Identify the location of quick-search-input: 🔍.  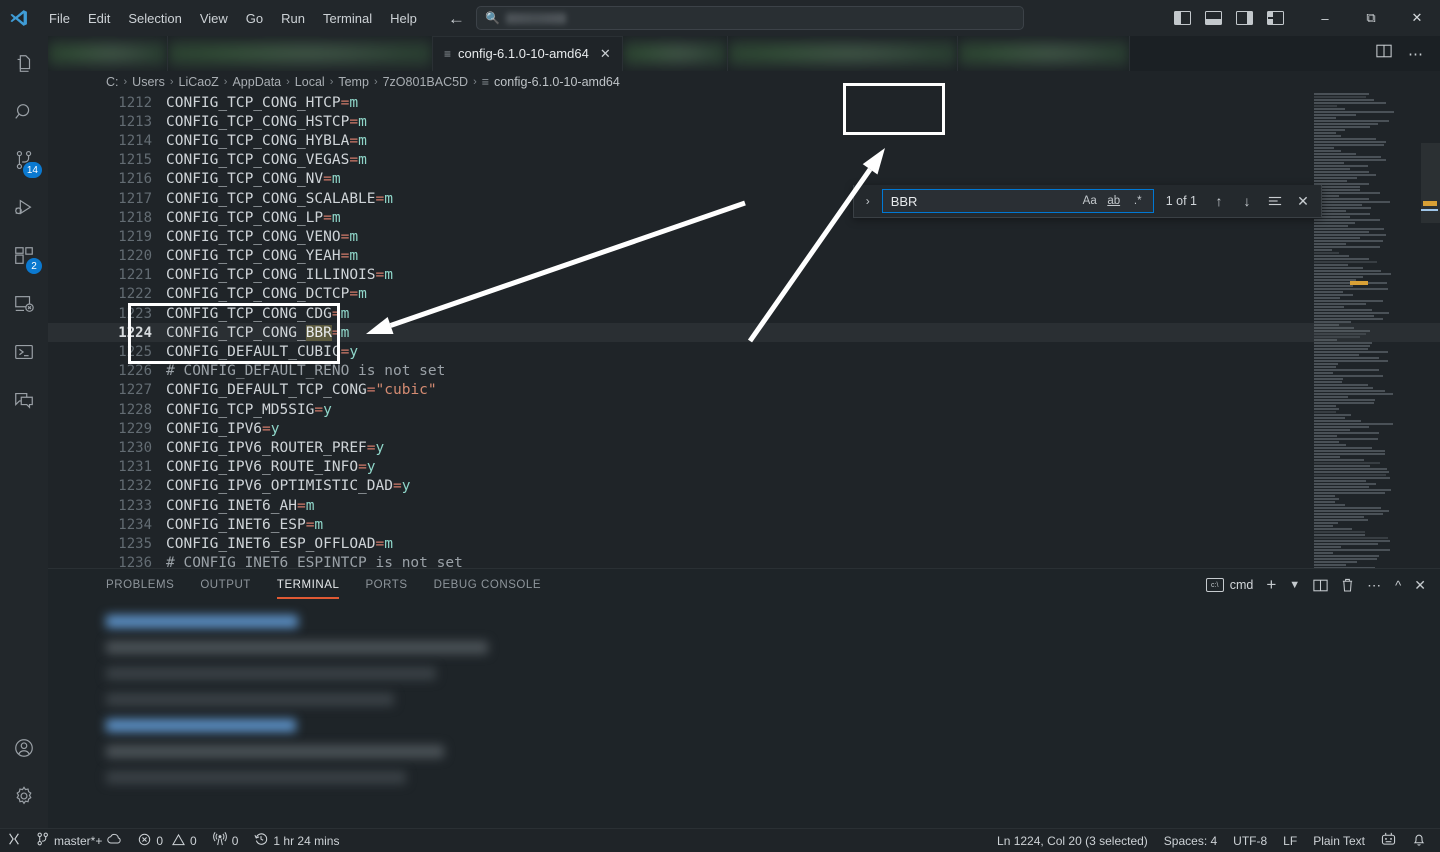
(750, 18).